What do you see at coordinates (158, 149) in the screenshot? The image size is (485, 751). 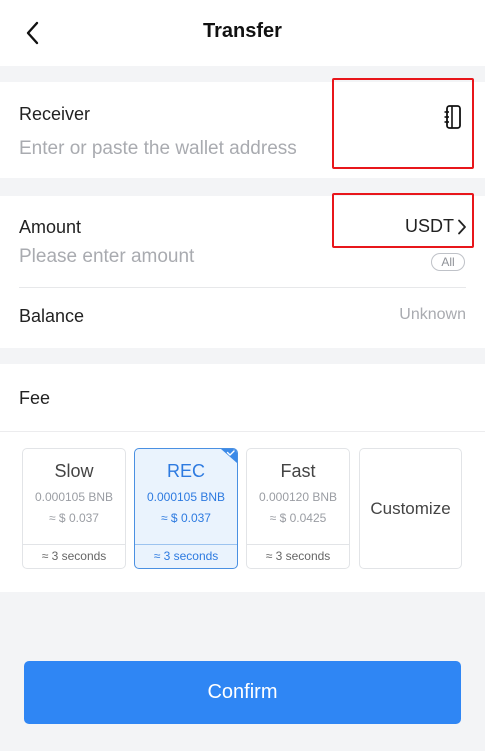 I see `receiver-address-input: Enter or paste the wallet address` at bounding box center [158, 149].